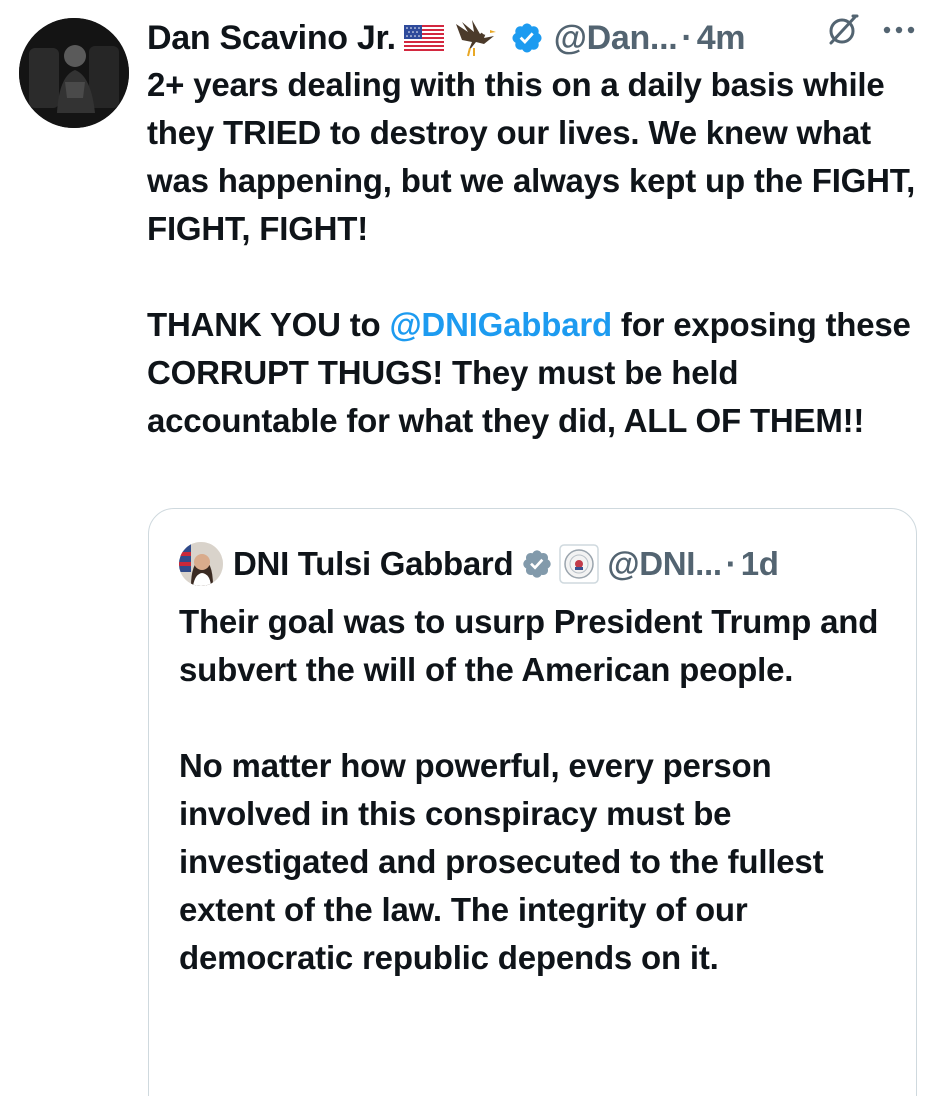 The width and height of the screenshot is (937, 1096). Describe the element at coordinates (579, 564) in the screenshot. I see `government-seal-icon` at that location.